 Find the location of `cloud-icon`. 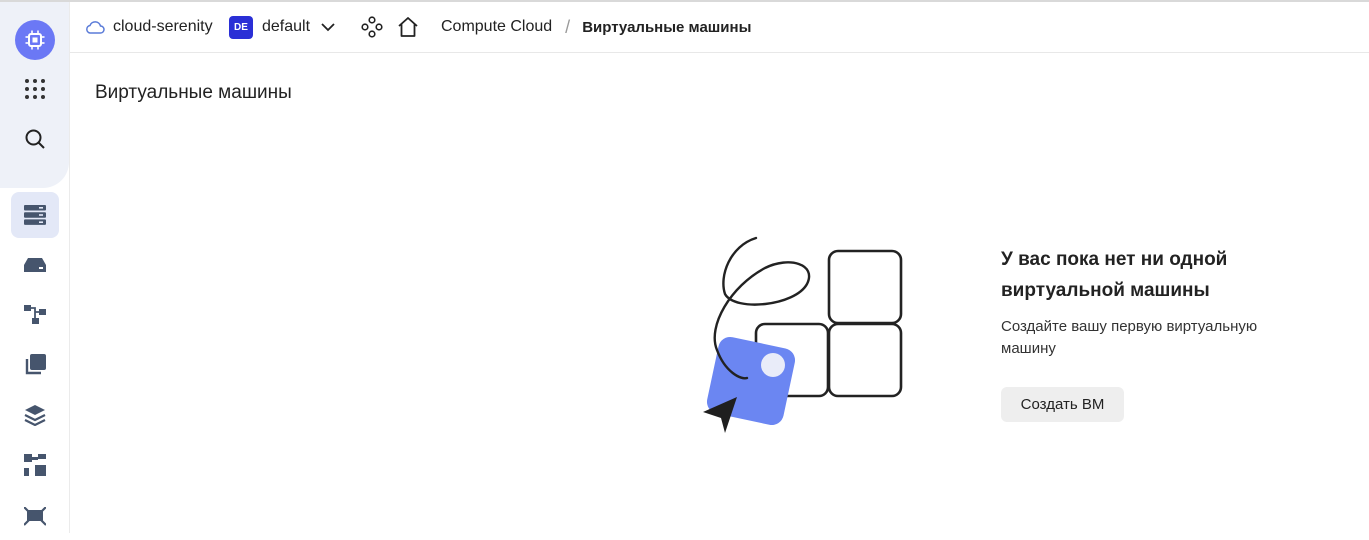

cloud-icon is located at coordinates (95, 27).